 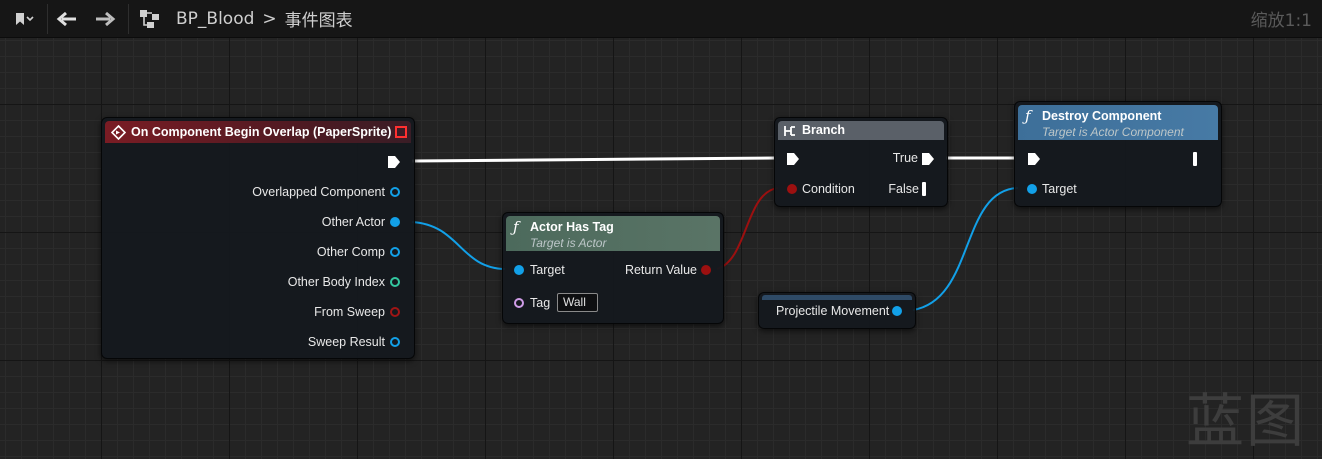 I want to click on branch-title: Branch, so click(x=824, y=130).